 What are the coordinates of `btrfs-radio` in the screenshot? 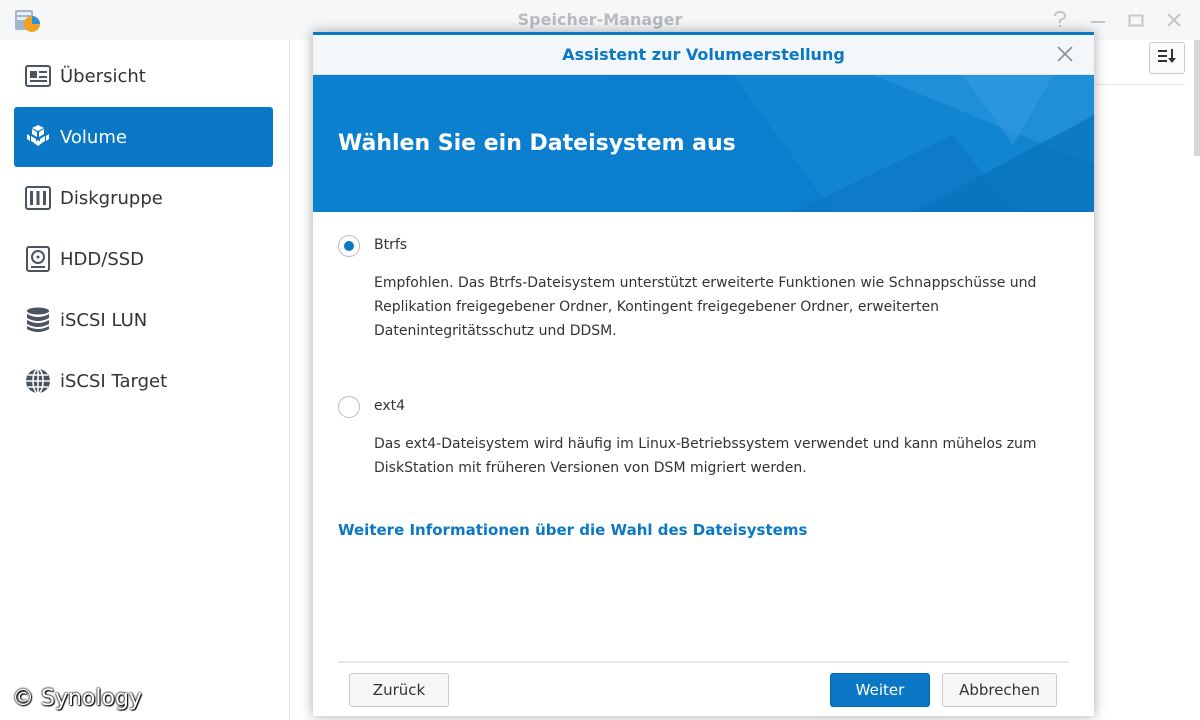 It's located at (349, 246).